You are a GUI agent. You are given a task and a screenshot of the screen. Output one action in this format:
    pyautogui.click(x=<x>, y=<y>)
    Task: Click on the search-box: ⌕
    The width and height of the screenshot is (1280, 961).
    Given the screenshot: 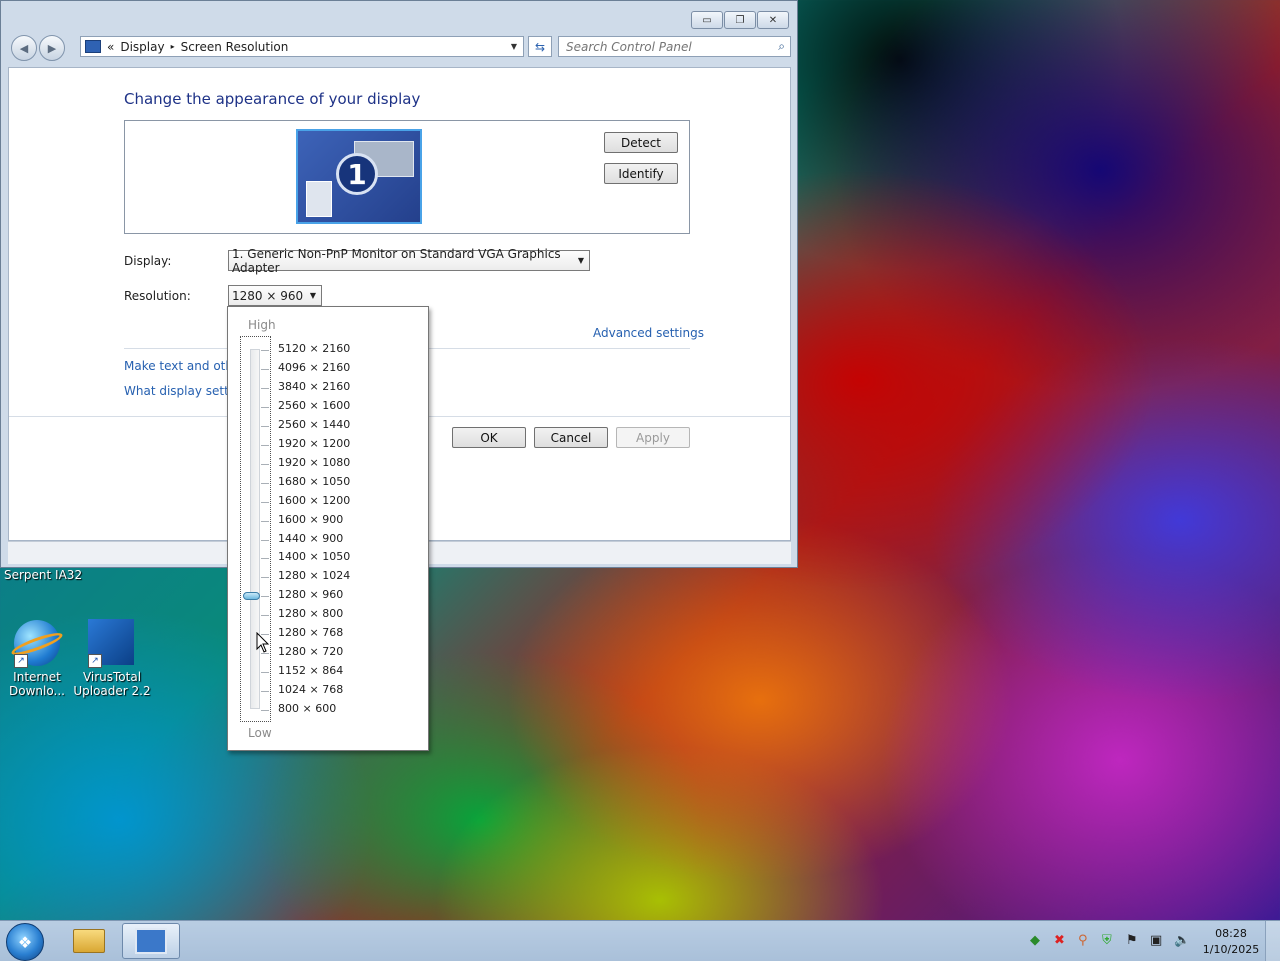 What is the action you would take?
    pyautogui.click(x=674, y=46)
    